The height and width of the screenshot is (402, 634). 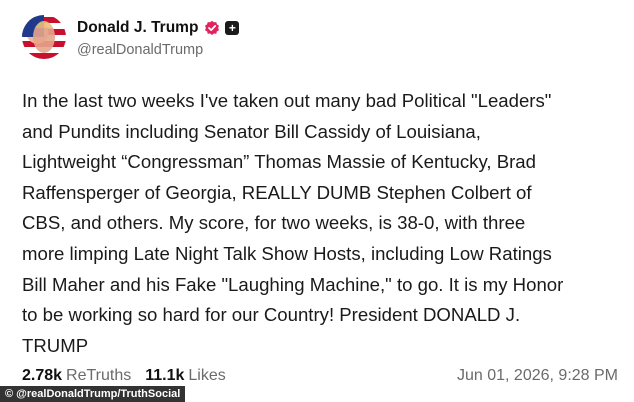 I want to click on author-handle: @realDonaldTrump, so click(x=158, y=50).